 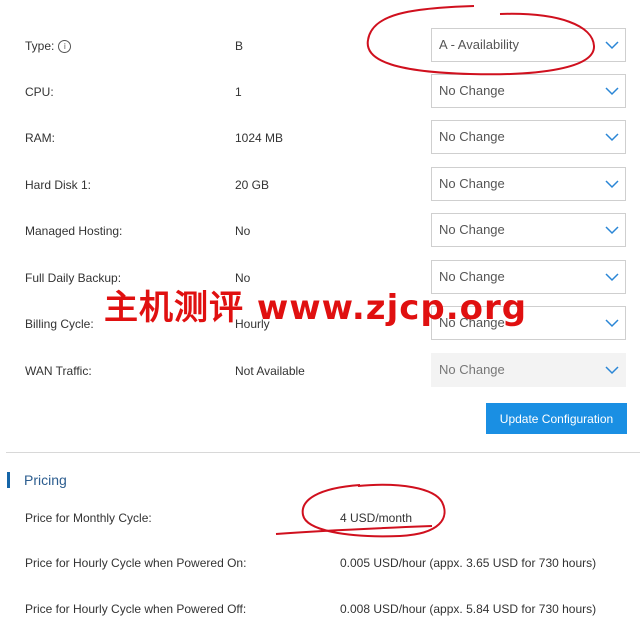 I want to click on watermark: 主机测评 www.zjcp.org, so click(x=316, y=308).